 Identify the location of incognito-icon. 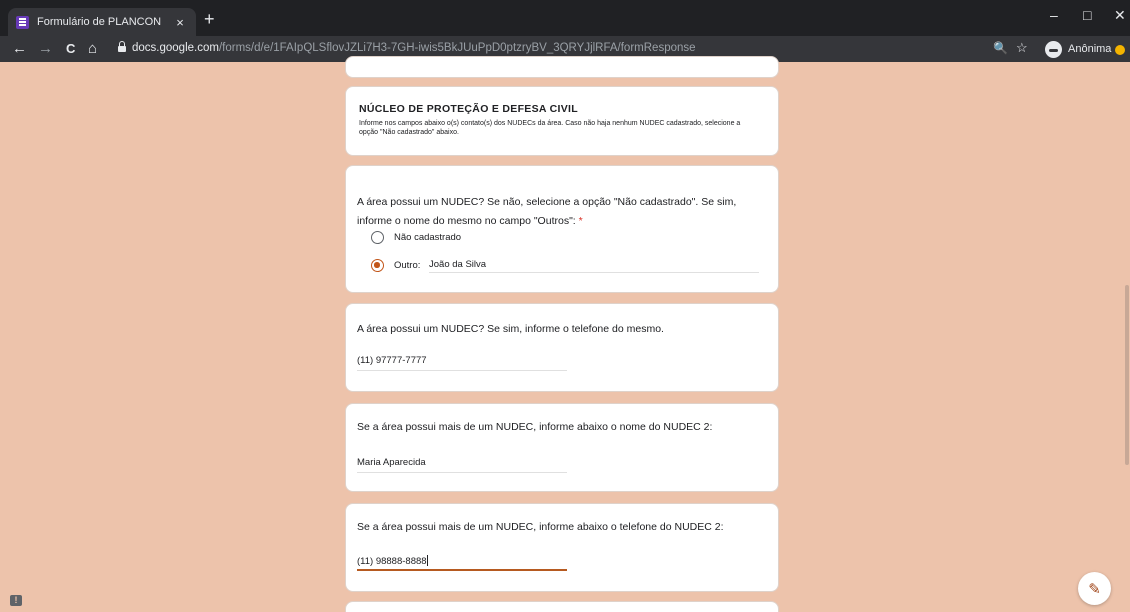
(1053, 49).